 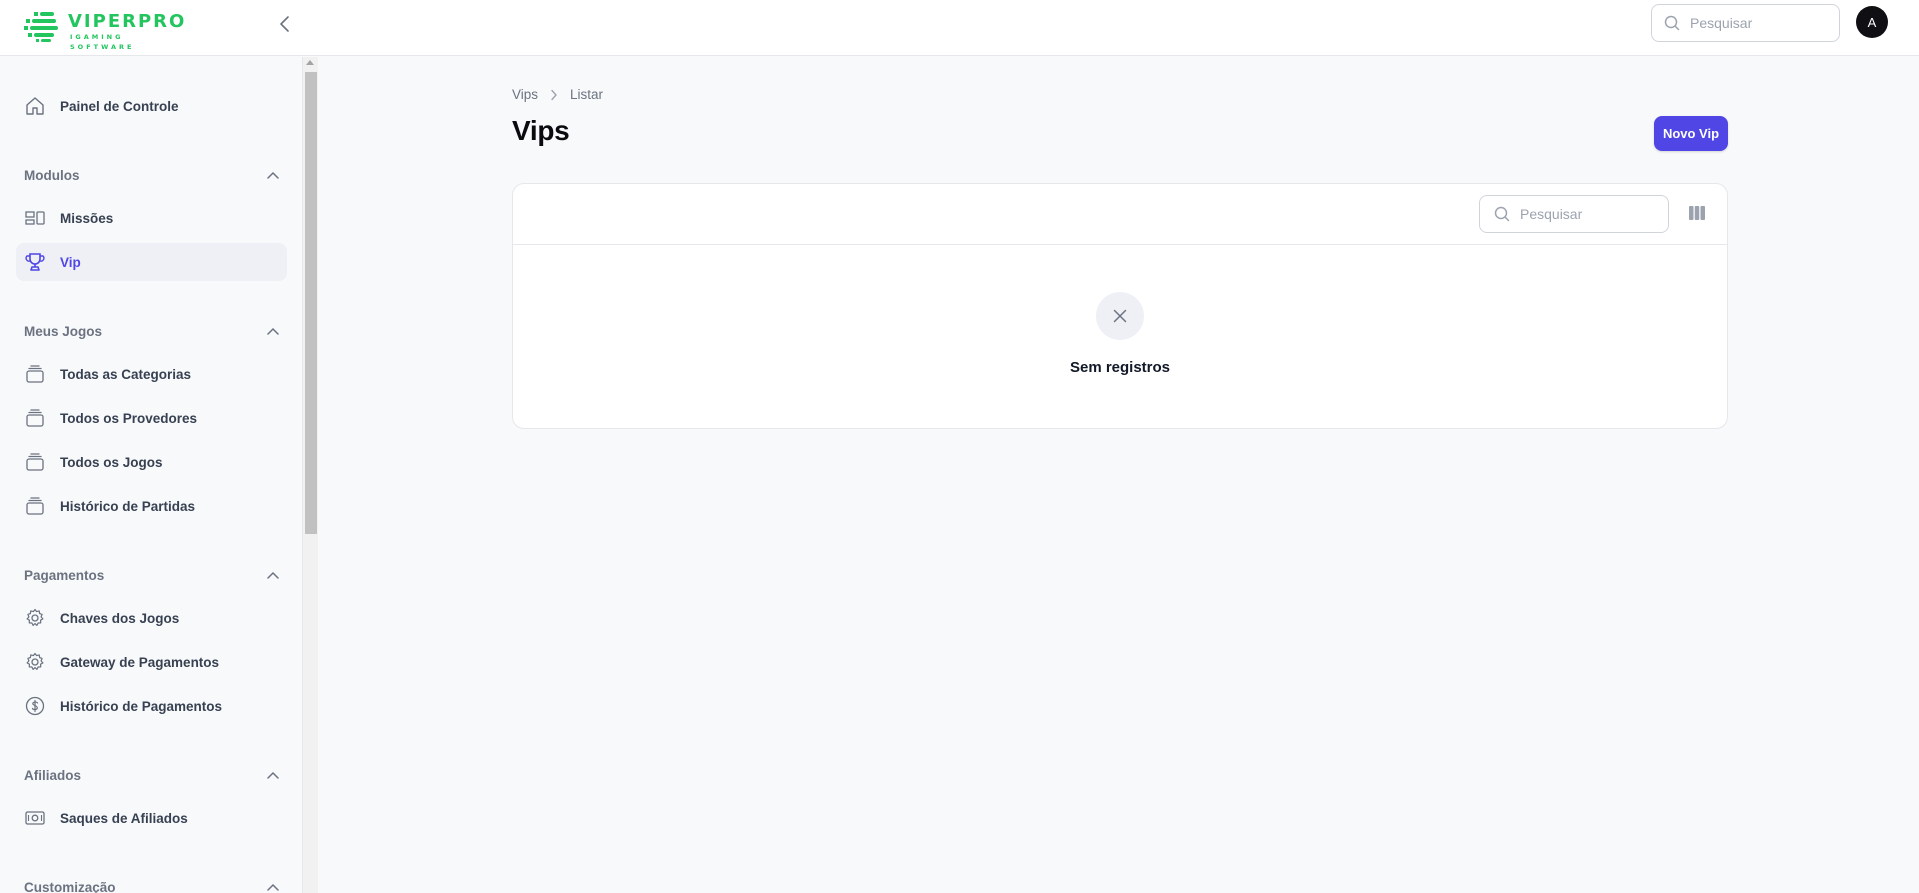 What do you see at coordinates (151, 175) in the screenshot?
I see `sidebar-group-modulos: Modulos` at bounding box center [151, 175].